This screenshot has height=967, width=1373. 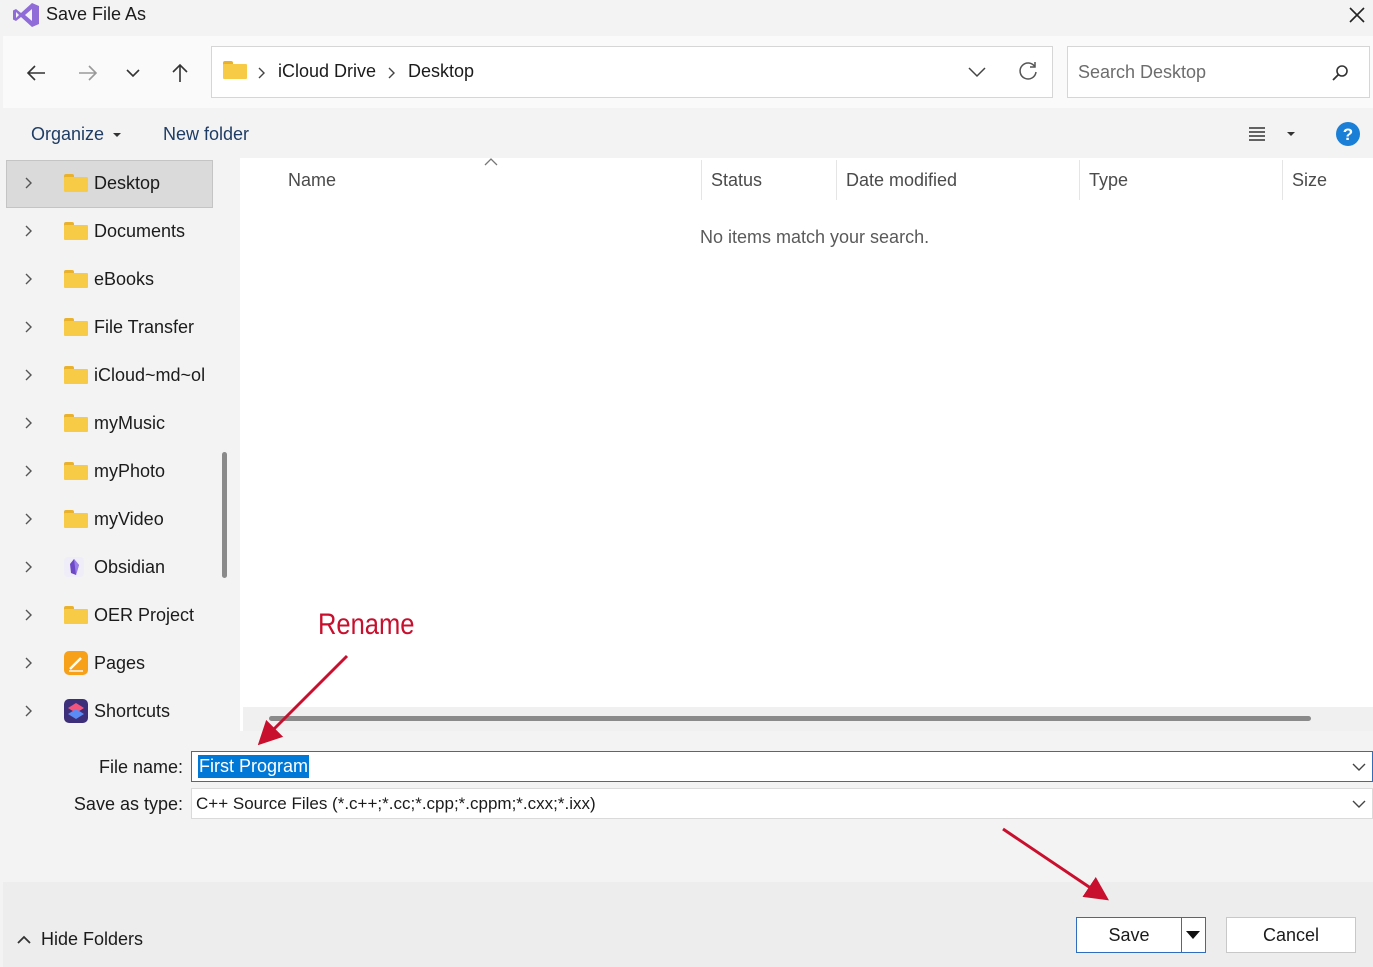 I want to click on sidebar-item-label: File Transfer, so click(x=144, y=326).